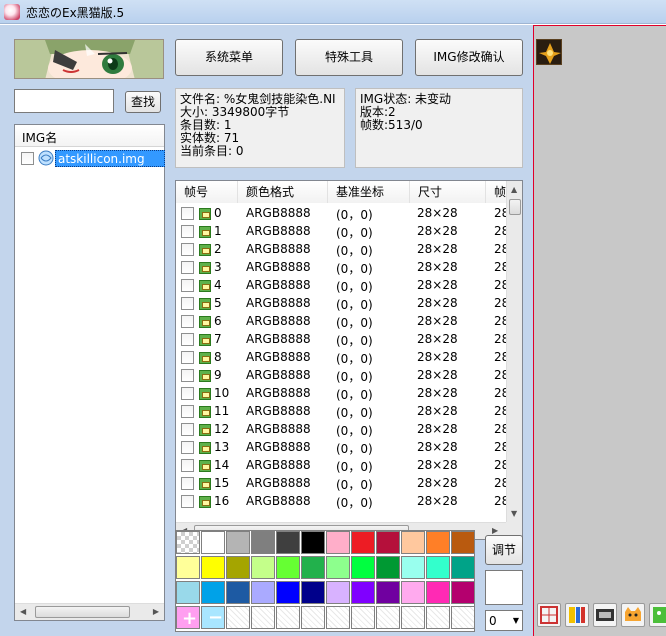 This screenshot has height=636, width=666. I want to click on table-row: 14 ARGB8888 (0，0) 28×28 28, so click(341, 466).